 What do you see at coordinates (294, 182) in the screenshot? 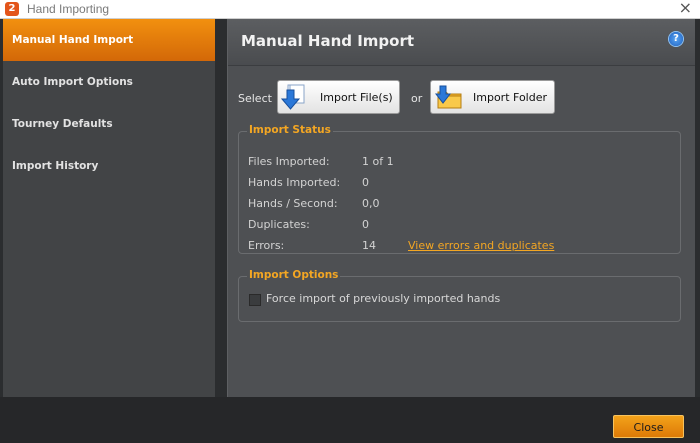
I see `status-label: Hands Imported:` at bounding box center [294, 182].